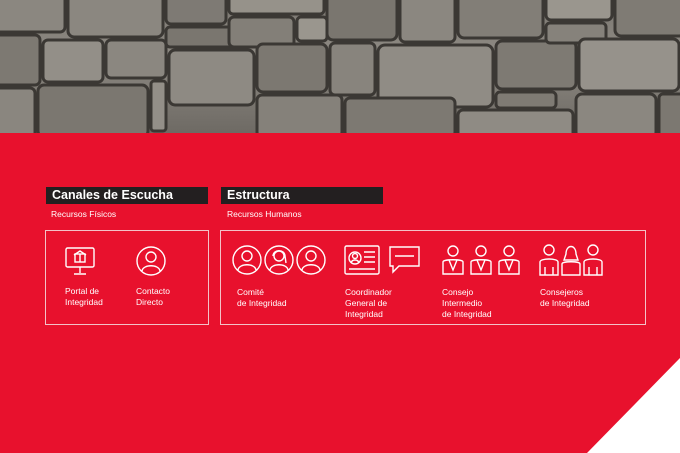 This screenshot has height=453, width=680. What do you see at coordinates (84, 296) in the screenshot?
I see `portal-integridad-label: Portal de Integridad` at bounding box center [84, 296].